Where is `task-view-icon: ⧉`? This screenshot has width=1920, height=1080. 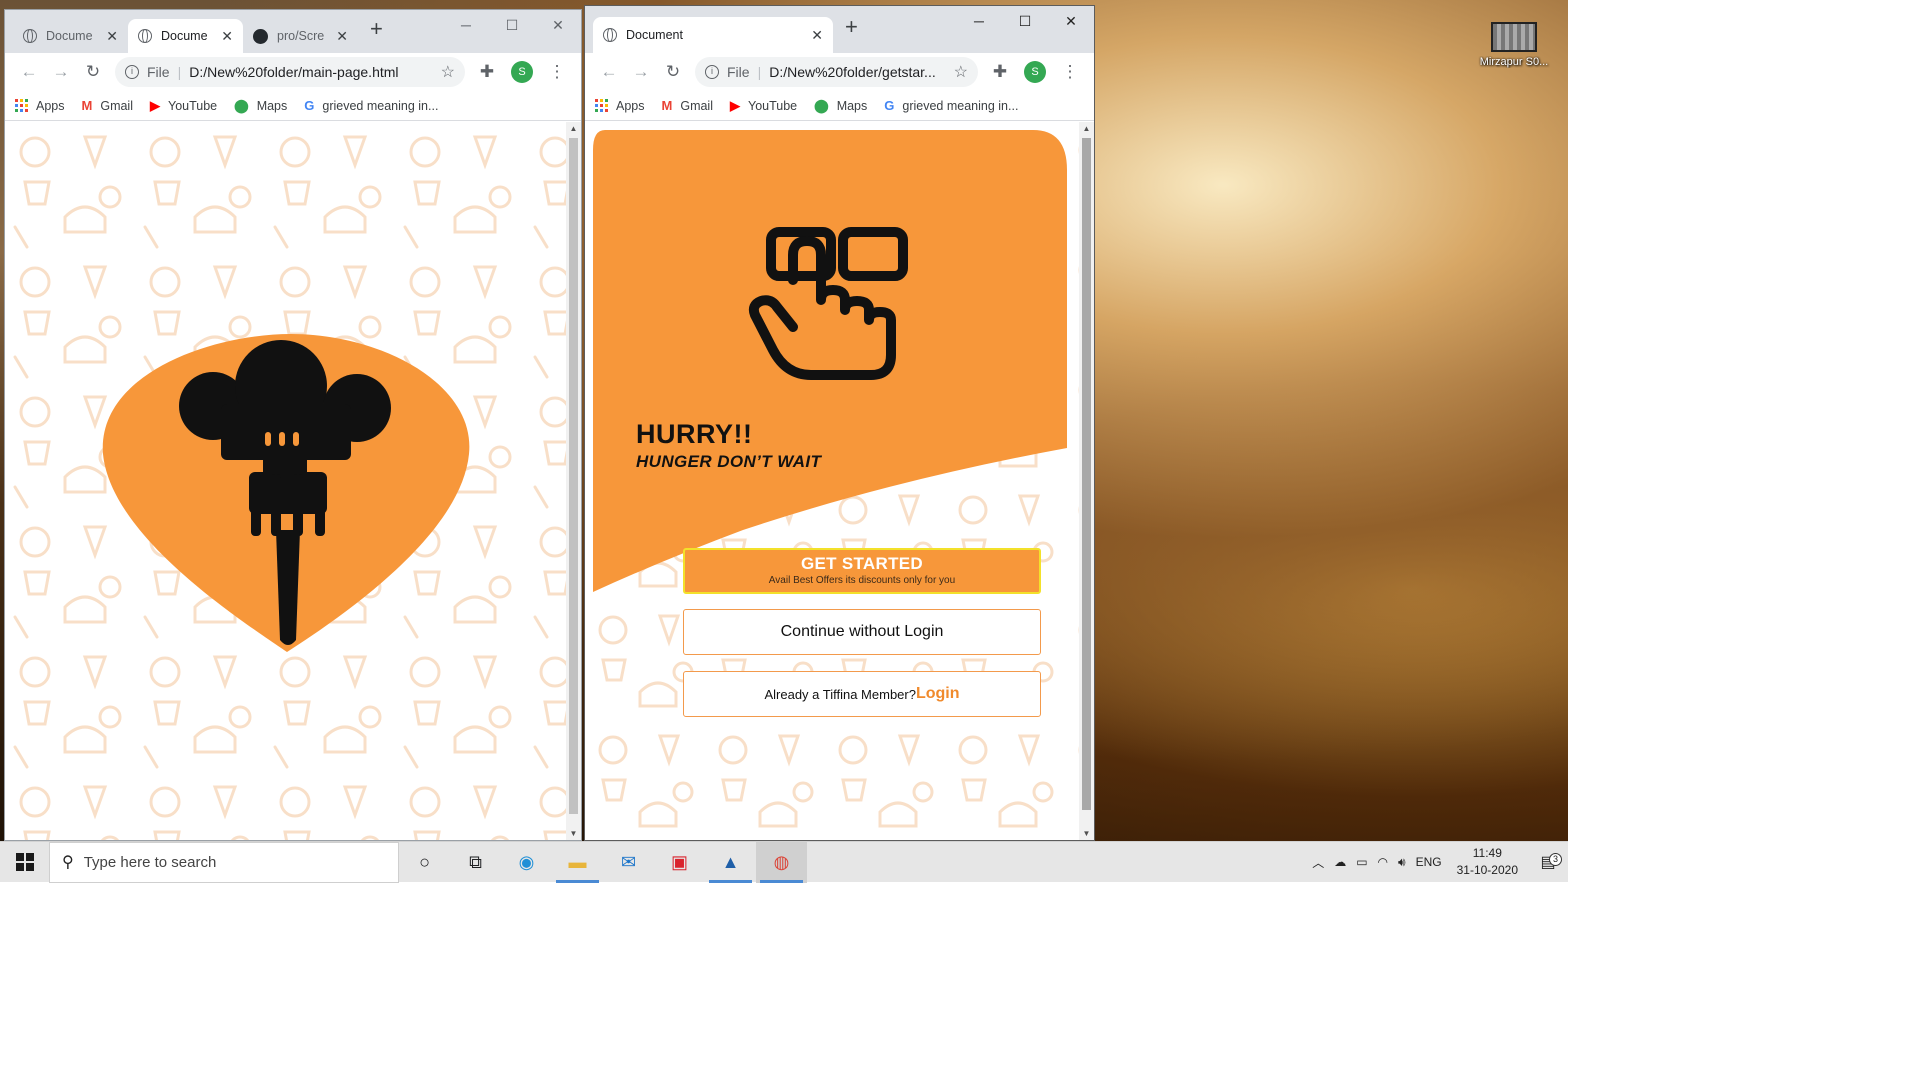
task-view-icon: ⧉ is located at coordinates (475, 861).